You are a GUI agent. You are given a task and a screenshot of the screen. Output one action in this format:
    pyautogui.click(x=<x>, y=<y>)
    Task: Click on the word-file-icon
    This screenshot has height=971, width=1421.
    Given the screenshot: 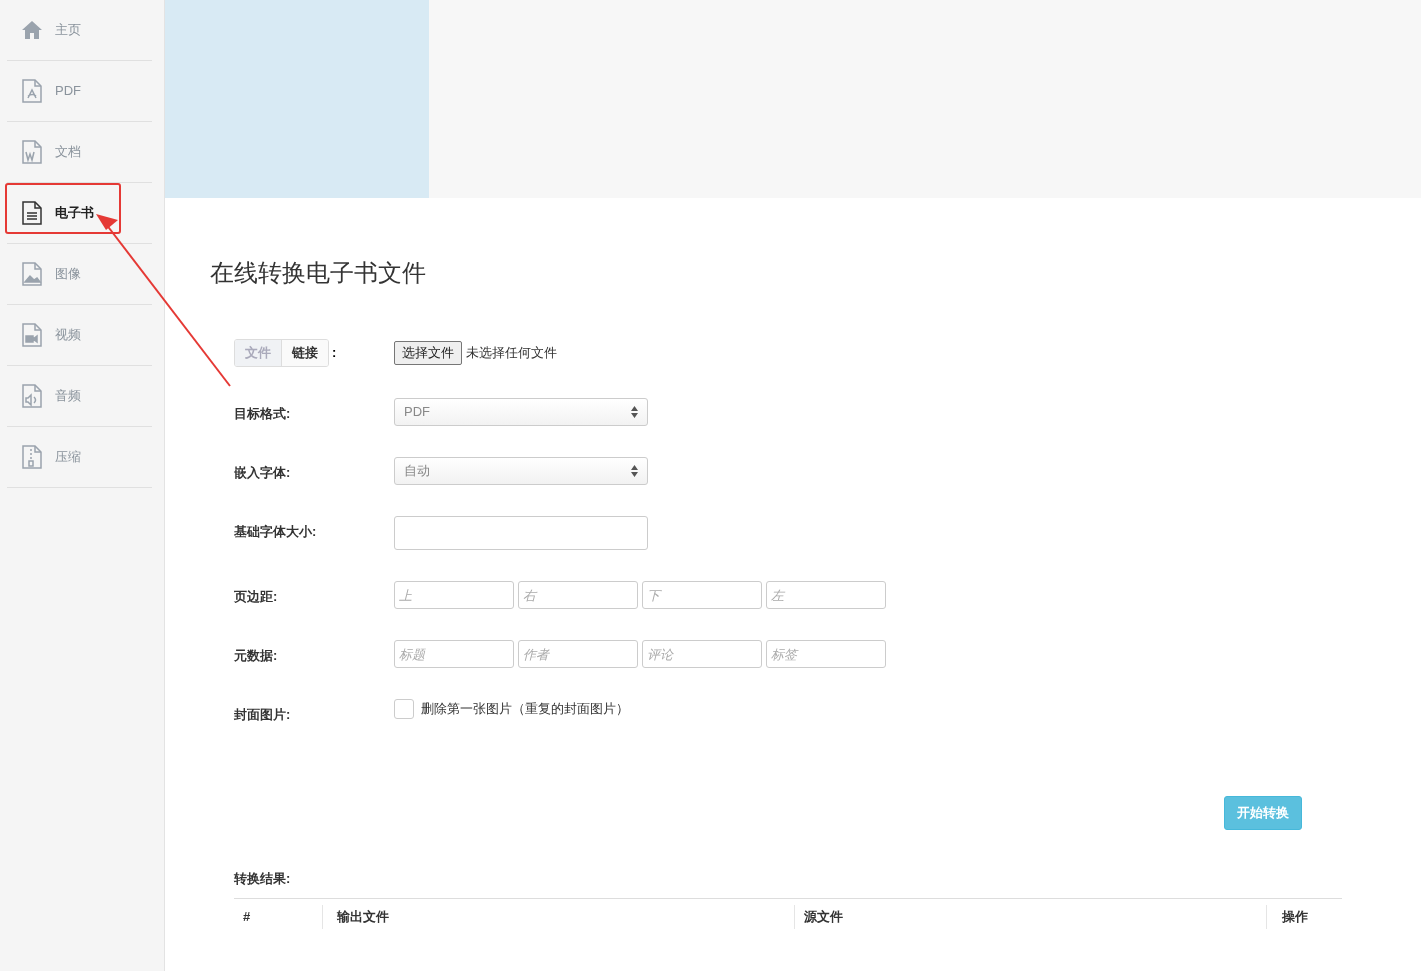 What is the action you would take?
    pyautogui.click(x=32, y=152)
    